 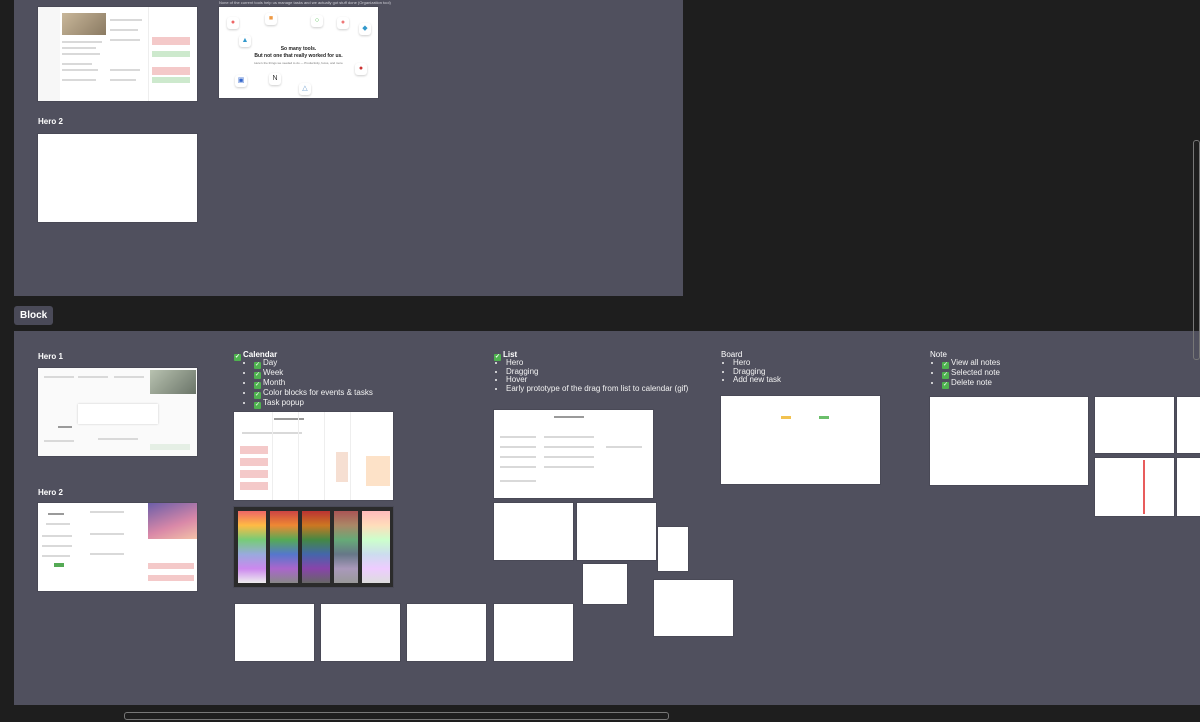 I want to click on app-icon: ▣, so click(x=241, y=81).